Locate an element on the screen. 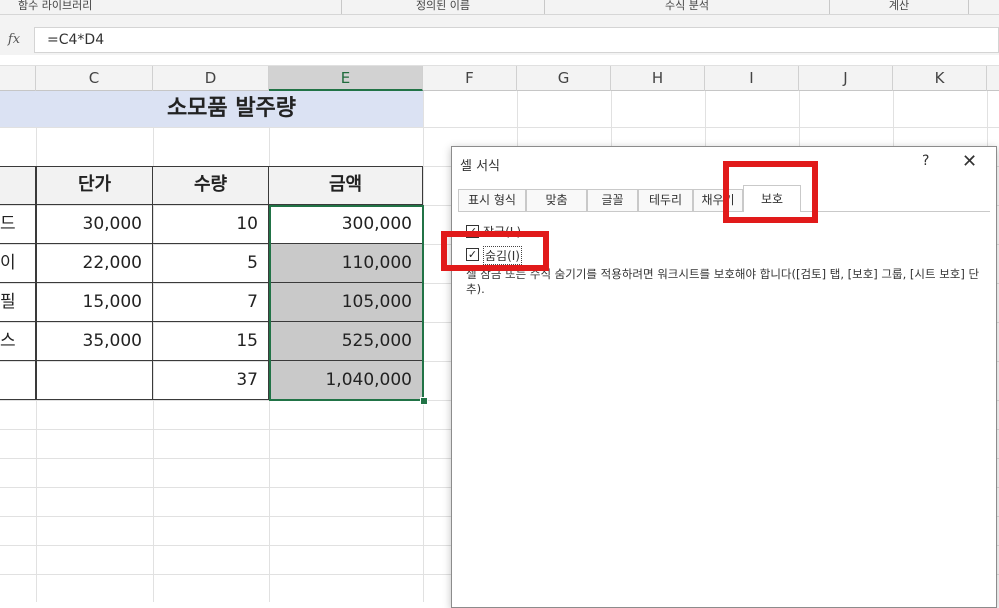 This screenshot has height=608, width=999. tab-number: 표시 형식 is located at coordinates (492, 200).